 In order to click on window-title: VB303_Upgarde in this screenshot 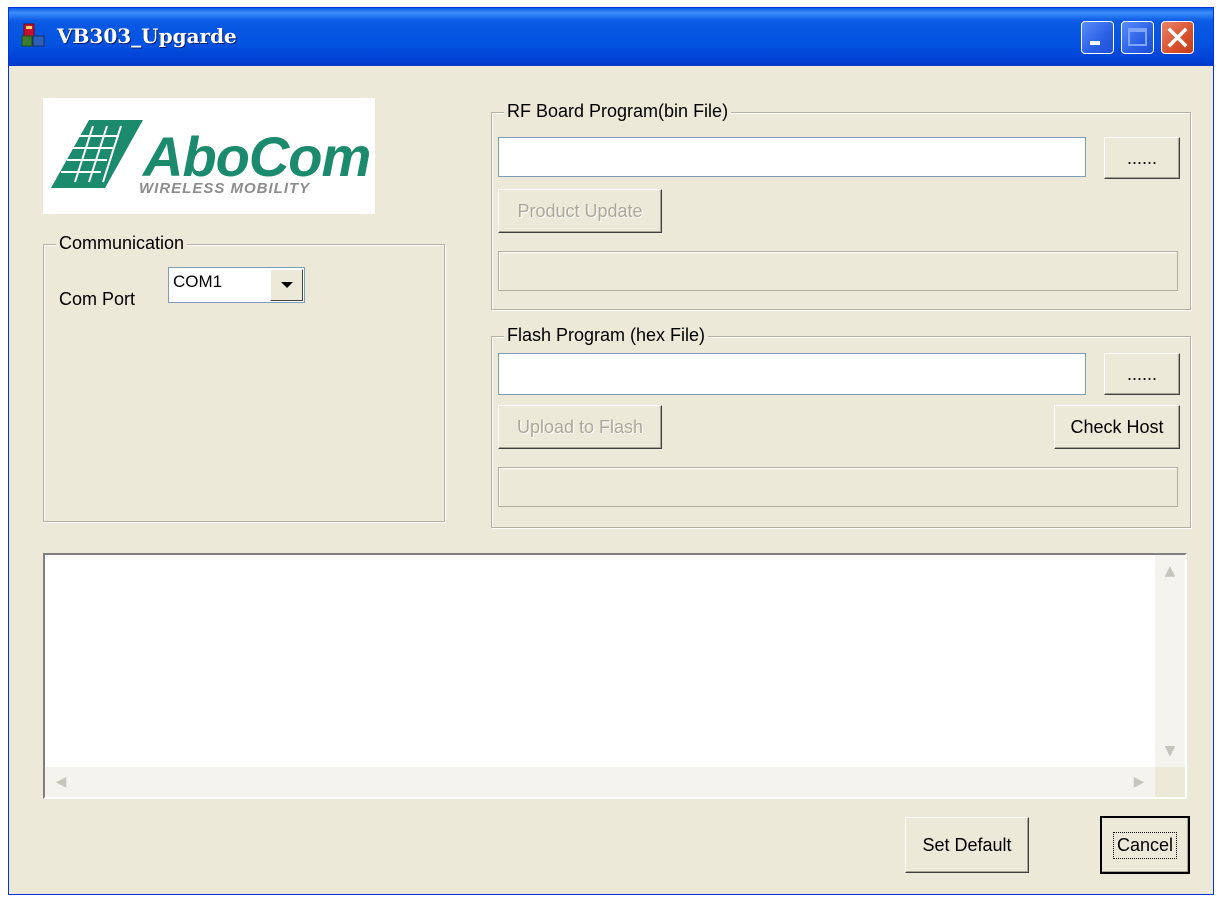, I will do `click(147, 36)`.